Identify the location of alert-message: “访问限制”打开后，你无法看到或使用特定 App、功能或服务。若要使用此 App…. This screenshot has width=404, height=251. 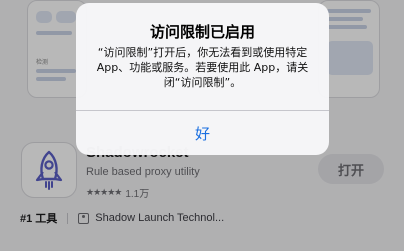
(202, 67).